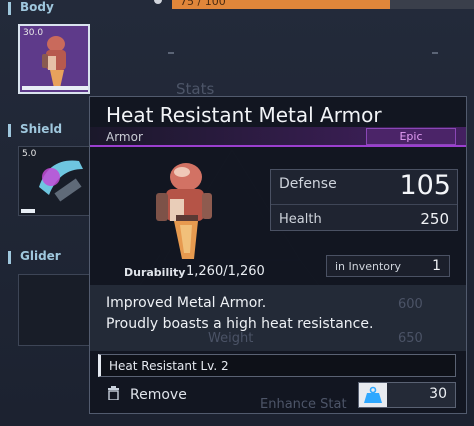 The height and width of the screenshot is (426, 474). Describe the element at coordinates (124, 137) in the screenshot. I see `item-type: Armor` at that location.